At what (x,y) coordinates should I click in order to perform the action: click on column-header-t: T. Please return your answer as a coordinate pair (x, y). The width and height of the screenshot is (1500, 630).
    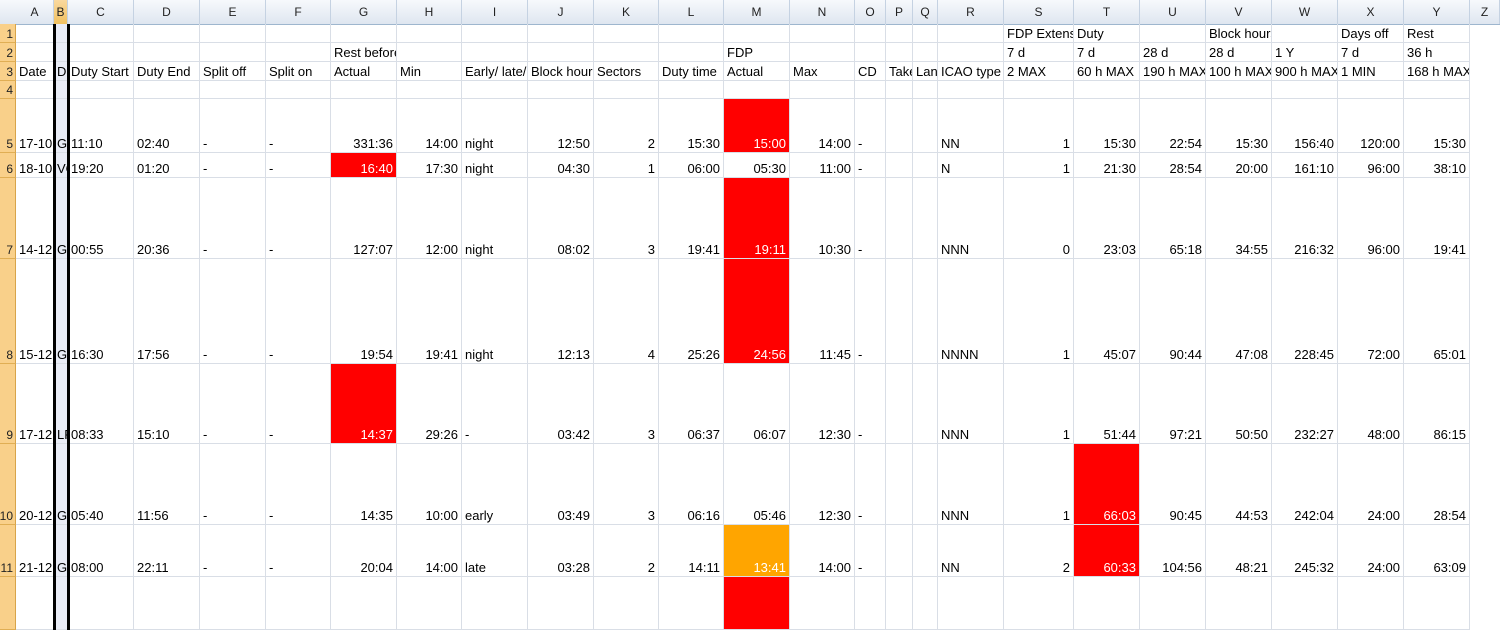
    Looking at the image, I should click on (1107, 12).